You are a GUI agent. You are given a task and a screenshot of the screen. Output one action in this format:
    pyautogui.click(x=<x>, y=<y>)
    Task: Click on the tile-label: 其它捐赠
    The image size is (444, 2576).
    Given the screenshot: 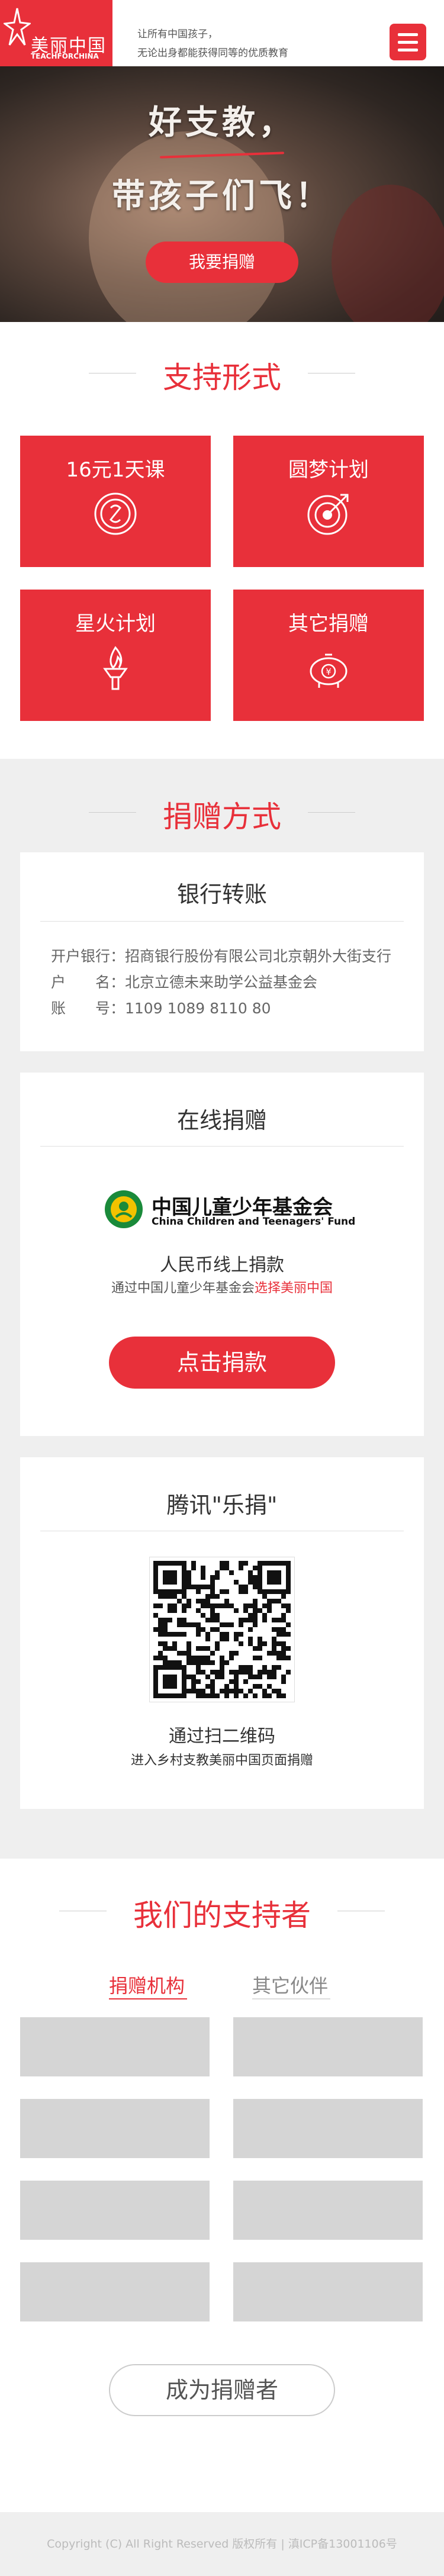 What is the action you would take?
    pyautogui.click(x=328, y=624)
    